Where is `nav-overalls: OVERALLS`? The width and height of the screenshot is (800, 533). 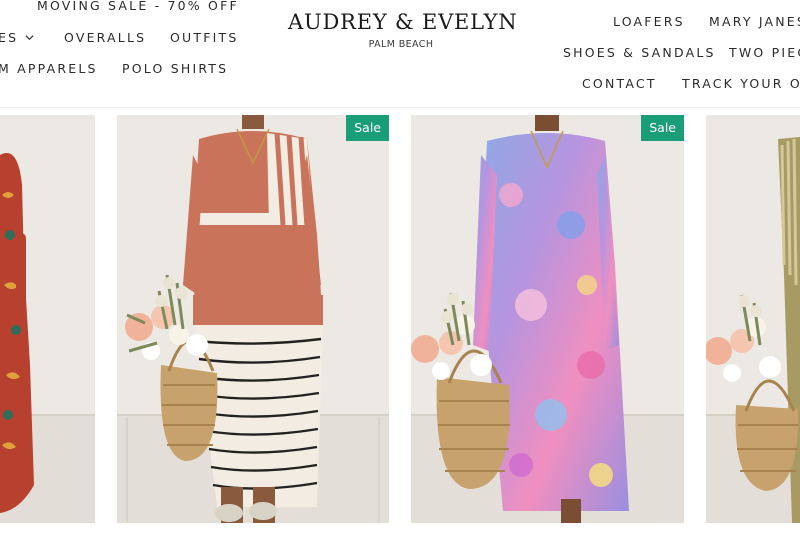 nav-overalls: OVERALLS is located at coordinates (105, 37).